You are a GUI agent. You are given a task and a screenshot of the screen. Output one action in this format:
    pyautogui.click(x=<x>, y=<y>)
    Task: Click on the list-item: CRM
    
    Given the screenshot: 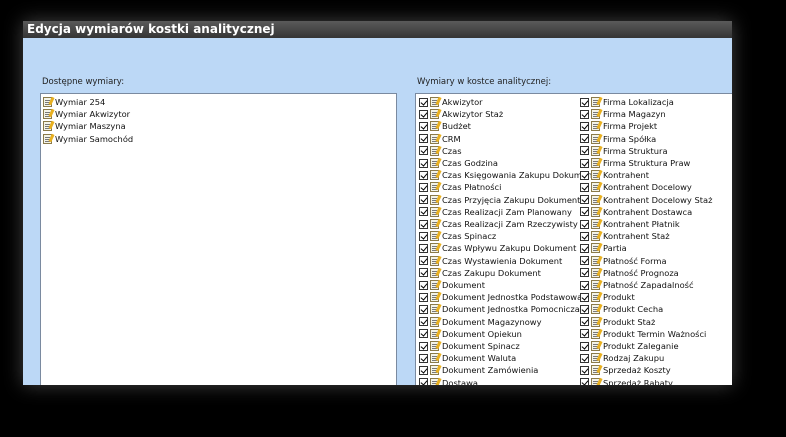 What is the action you would take?
    pyautogui.click(x=440, y=139)
    